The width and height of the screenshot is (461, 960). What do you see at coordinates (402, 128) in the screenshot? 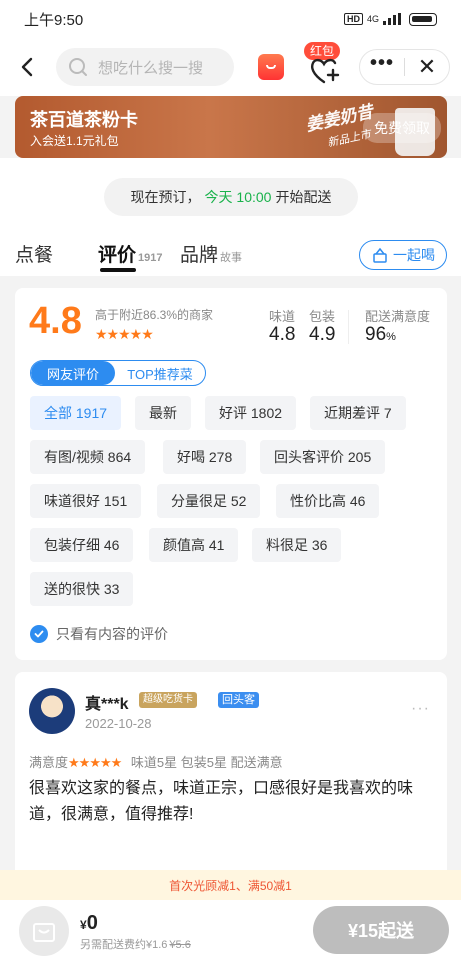
I see `banner-claim-button: 免费领取` at bounding box center [402, 128].